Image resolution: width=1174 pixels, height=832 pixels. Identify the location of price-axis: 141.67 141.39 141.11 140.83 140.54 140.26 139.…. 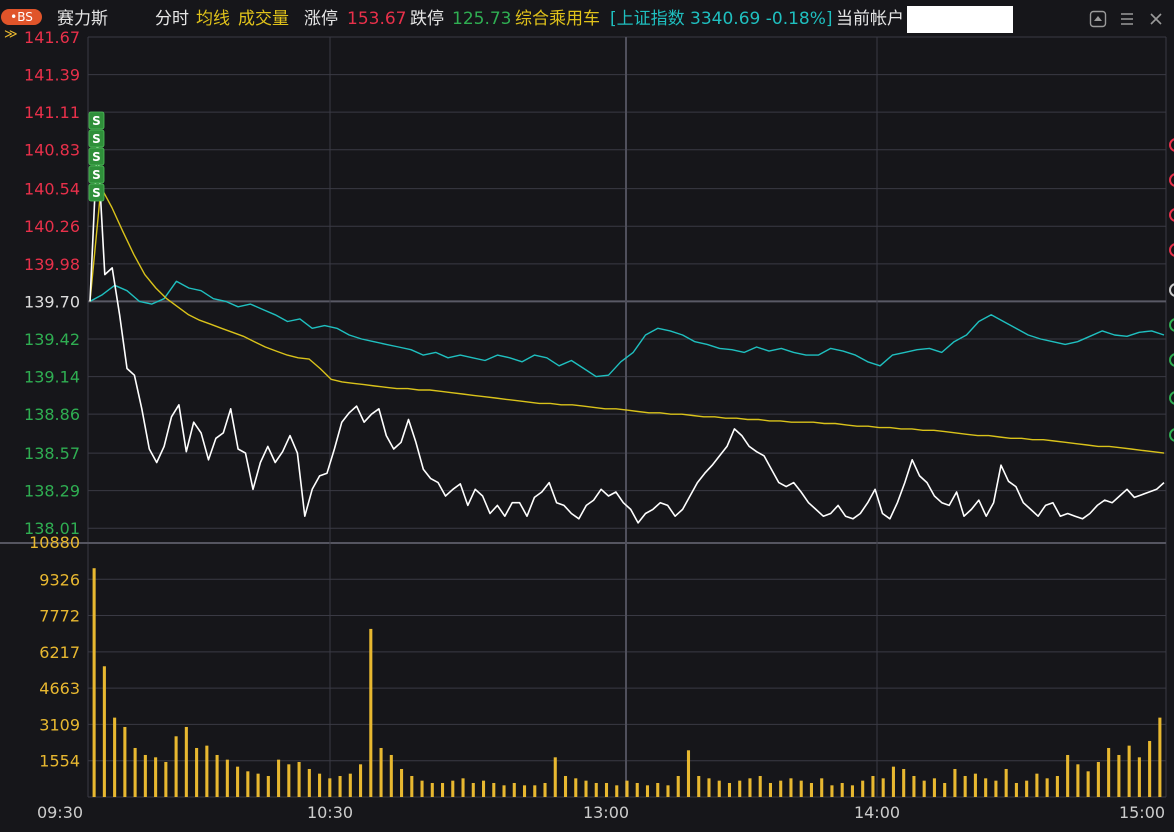
(52, 283).